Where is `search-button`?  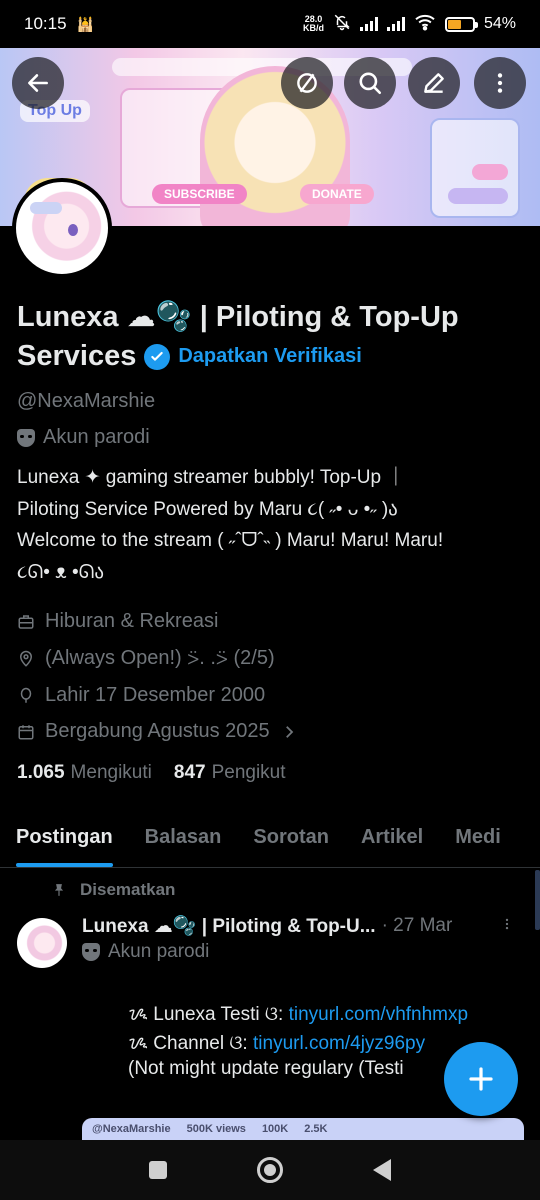
search-button is located at coordinates (370, 83).